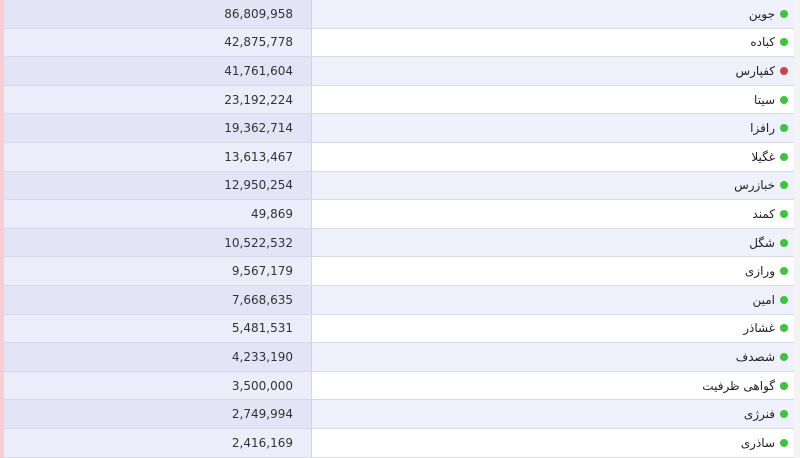  I want to click on name-cell: شصدف, so click(553, 357).